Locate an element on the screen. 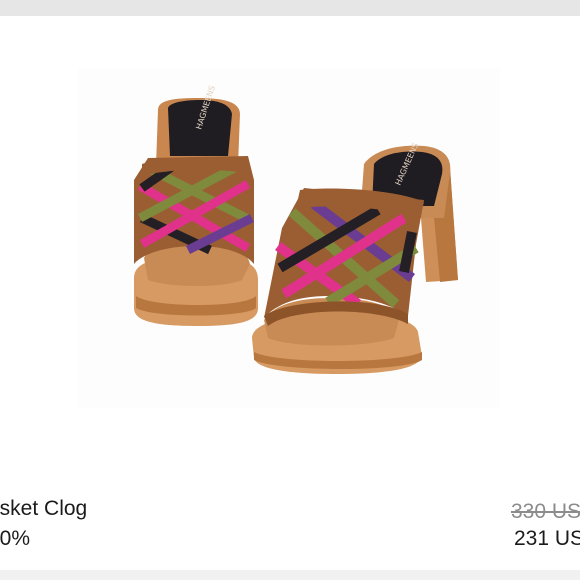 The height and width of the screenshot is (580, 580). sale-price: 231 US is located at coordinates (547, 538).